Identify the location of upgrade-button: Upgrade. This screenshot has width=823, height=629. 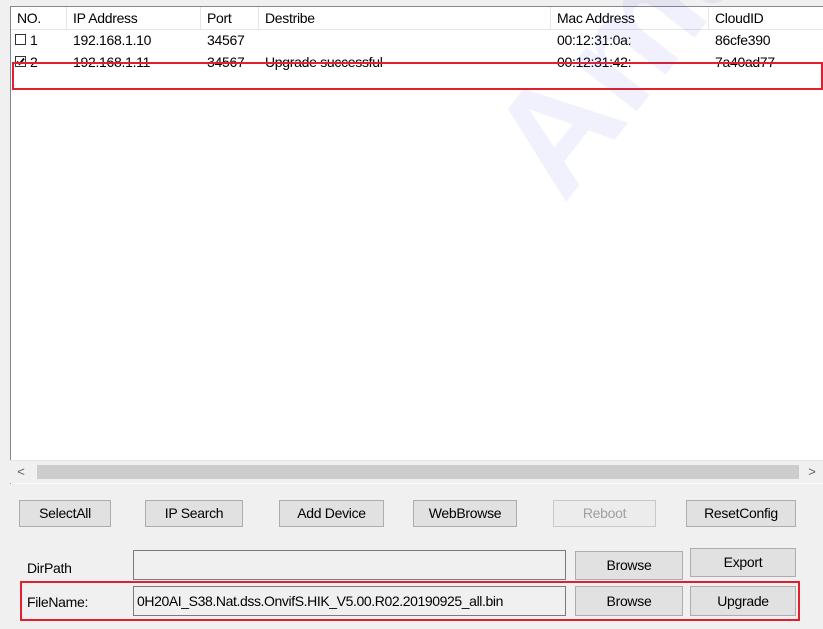
(743, 601).